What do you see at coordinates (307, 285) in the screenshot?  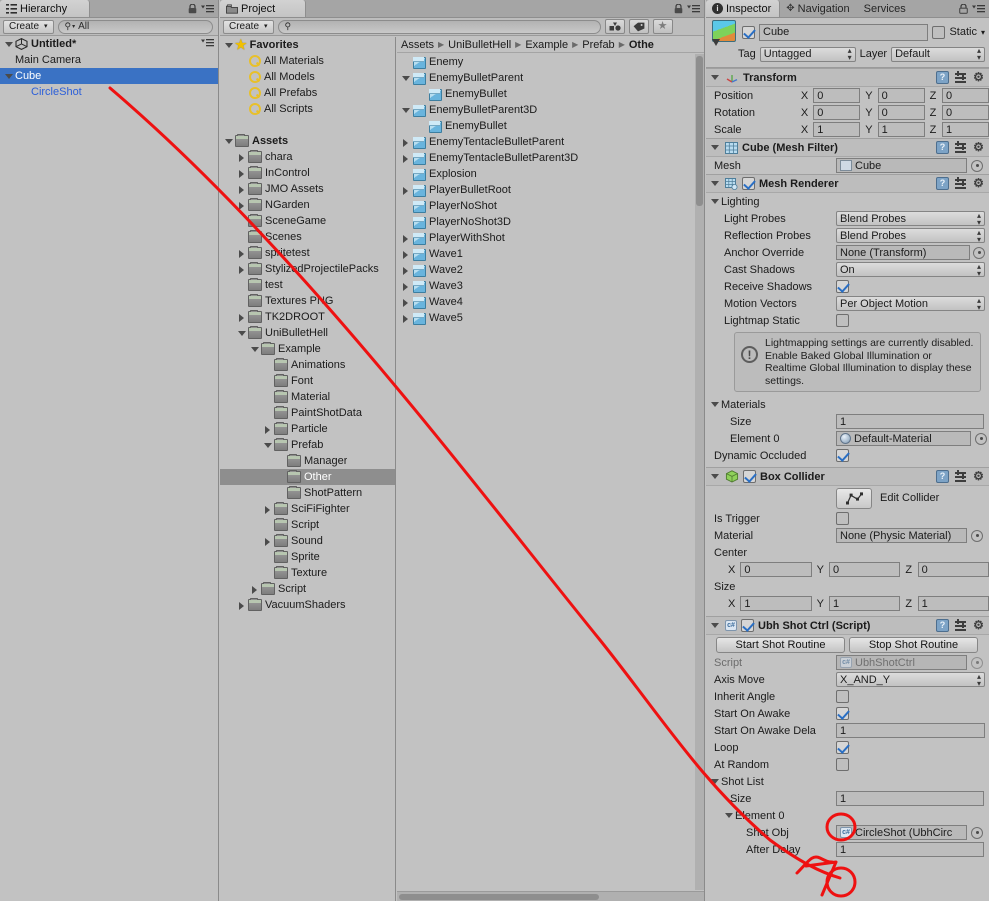 I see `project-tree-item-test: test` at bounding box center [307, 285].